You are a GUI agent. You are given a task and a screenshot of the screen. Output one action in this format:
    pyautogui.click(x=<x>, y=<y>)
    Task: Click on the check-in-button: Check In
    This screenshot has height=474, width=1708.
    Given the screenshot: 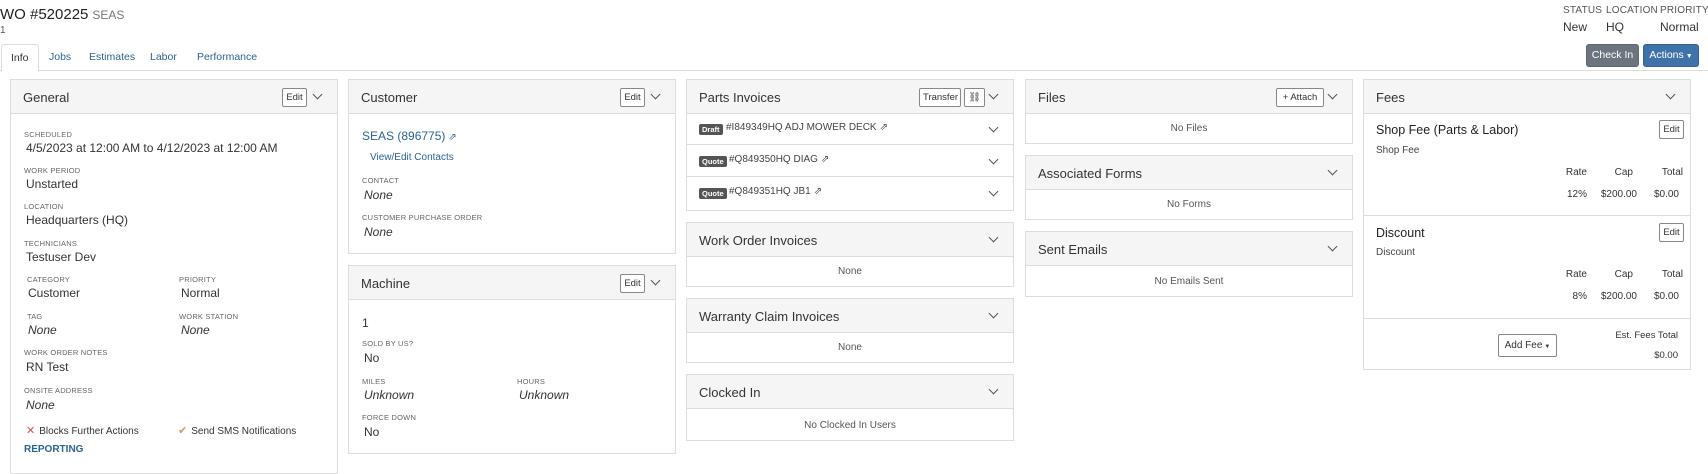 What is the action you would take?
    pyautogui.click(x=1612, y=55)
    